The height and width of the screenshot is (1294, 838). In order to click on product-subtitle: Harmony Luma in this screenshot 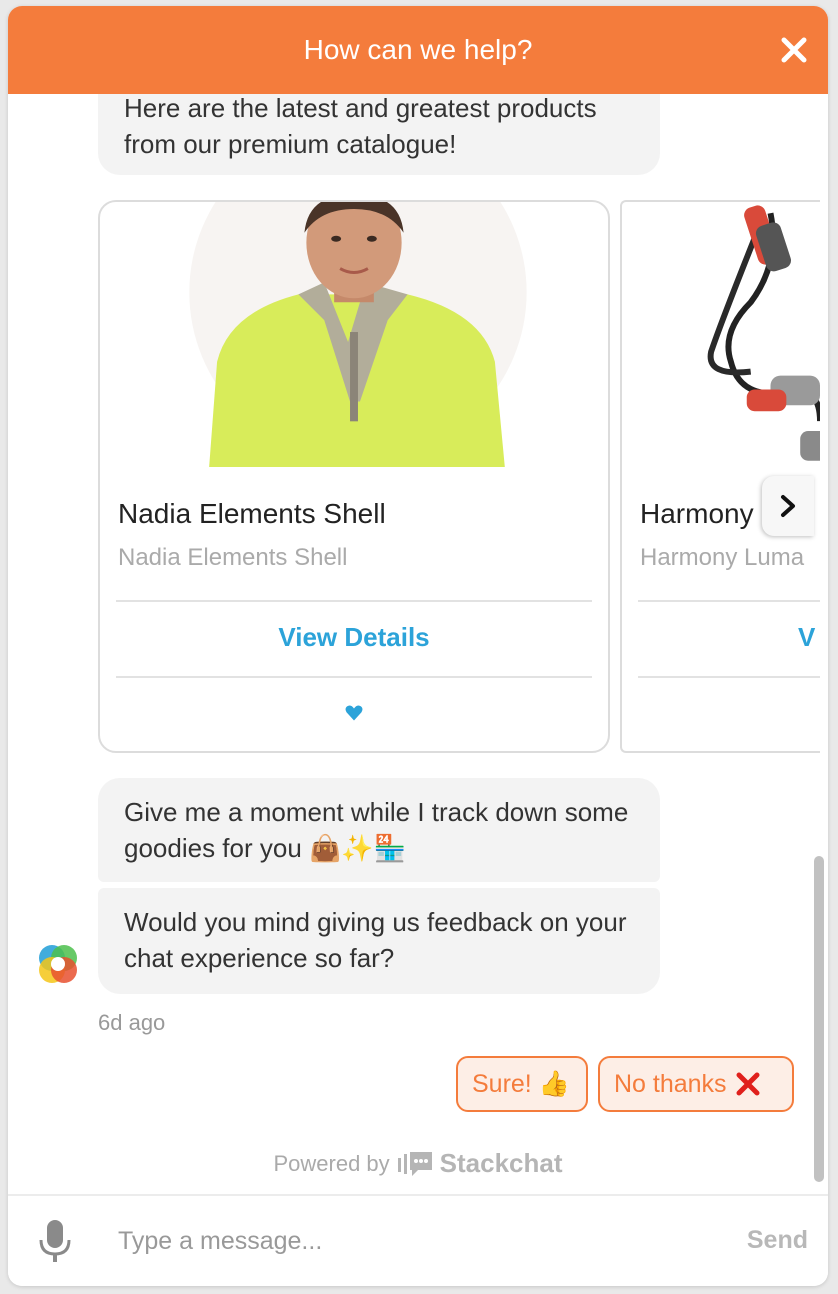, I will do `click(722, 557)`.